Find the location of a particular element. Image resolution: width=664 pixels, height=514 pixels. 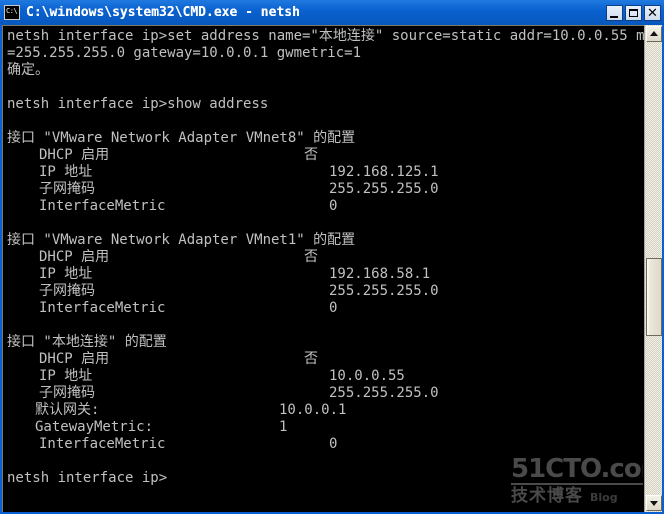

maximize-button is located at coordinates (633, 12).